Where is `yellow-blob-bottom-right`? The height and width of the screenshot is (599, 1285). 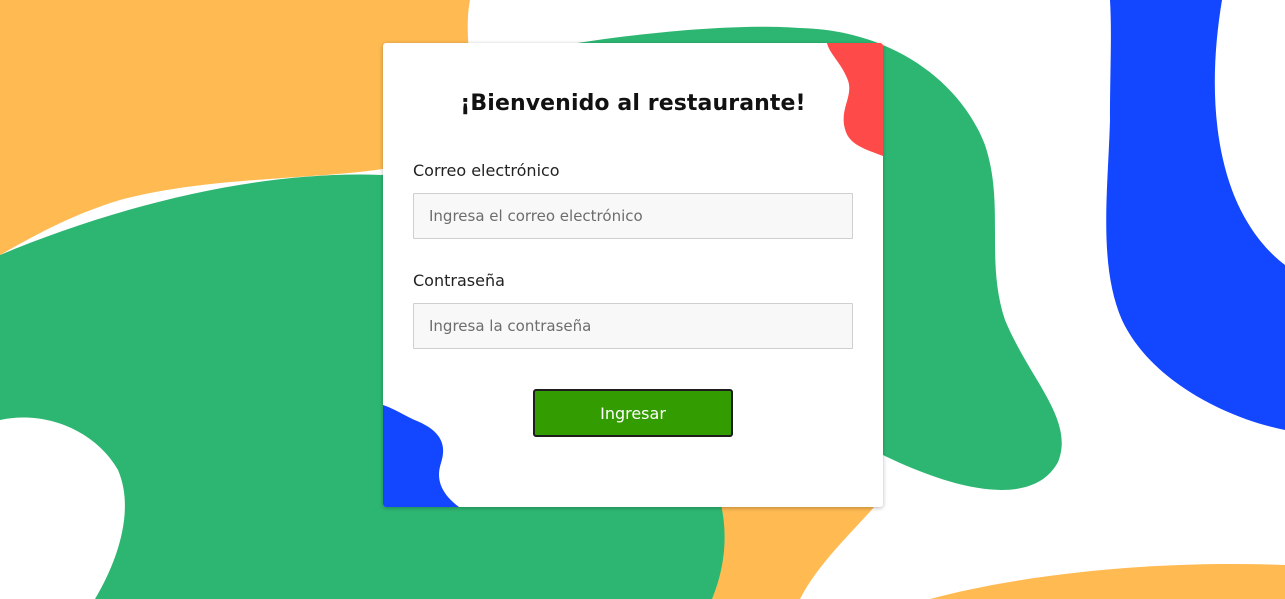 yellow-blob-bottom-right is located at coordinates (1107, 581).